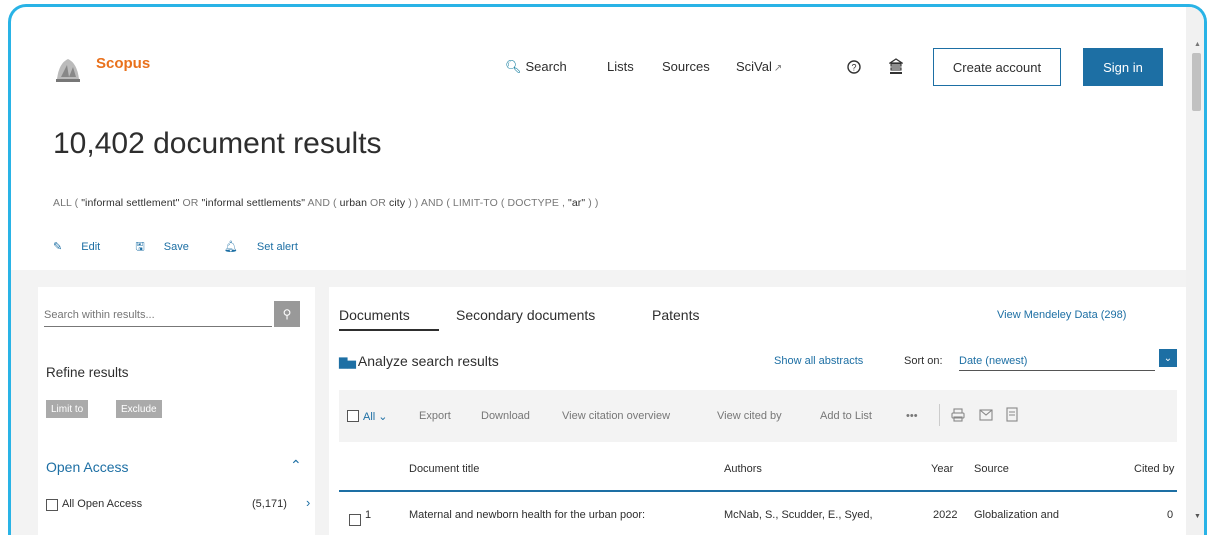 This screenshot has height=535, width=1217. What do you see at coordinates (52, 505) in the screenshot?
I see `all-open-access-checkbox` at bounding box center [52, 505].